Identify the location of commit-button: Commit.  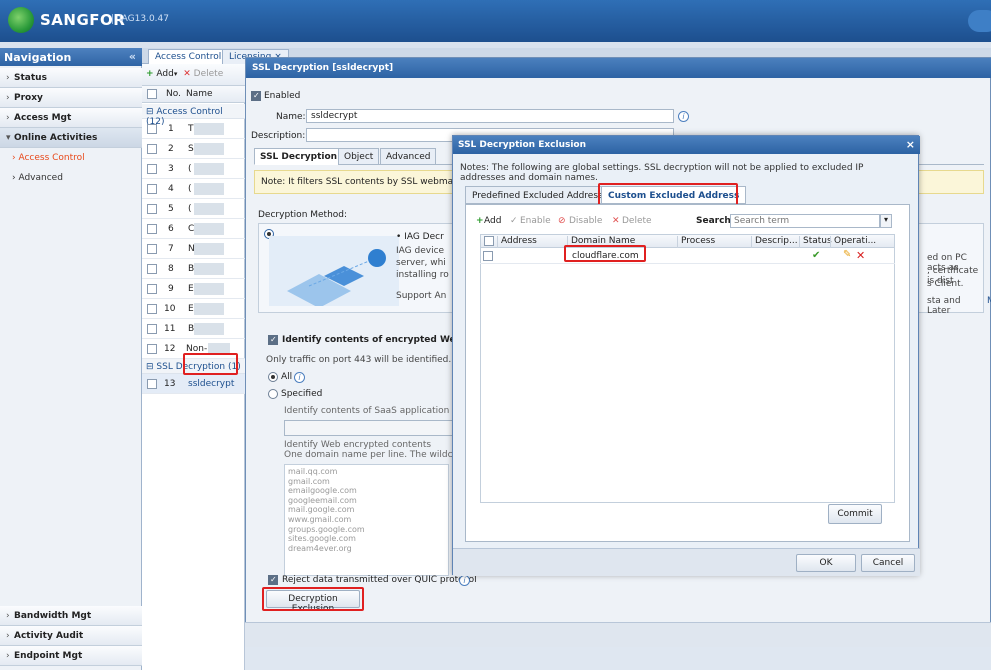
(855, 514).